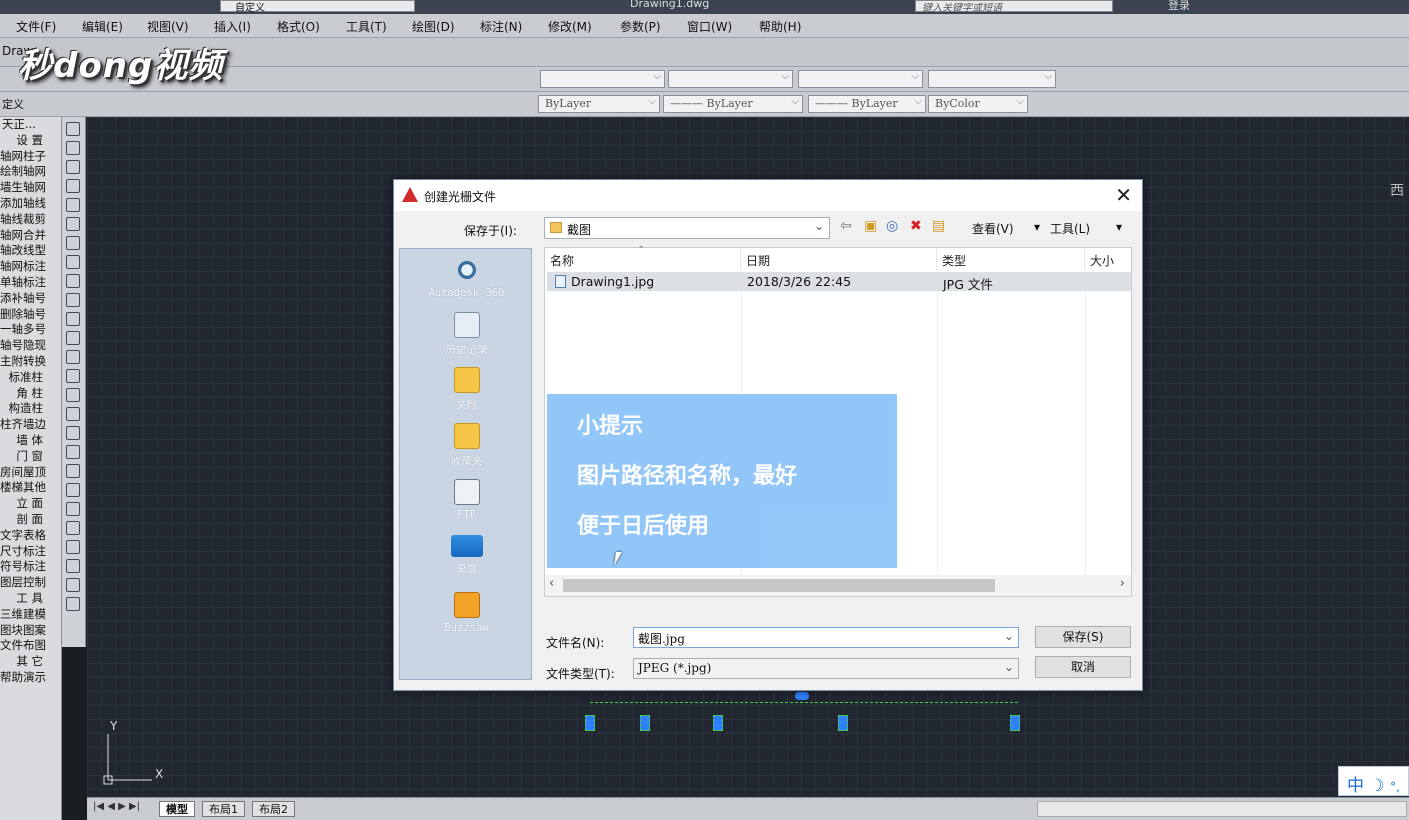  What do you see at coordinates (1037, 227) in the screenshot?
I see `tools-menu-arrow: ▾` at bounding box center [1037, 227].